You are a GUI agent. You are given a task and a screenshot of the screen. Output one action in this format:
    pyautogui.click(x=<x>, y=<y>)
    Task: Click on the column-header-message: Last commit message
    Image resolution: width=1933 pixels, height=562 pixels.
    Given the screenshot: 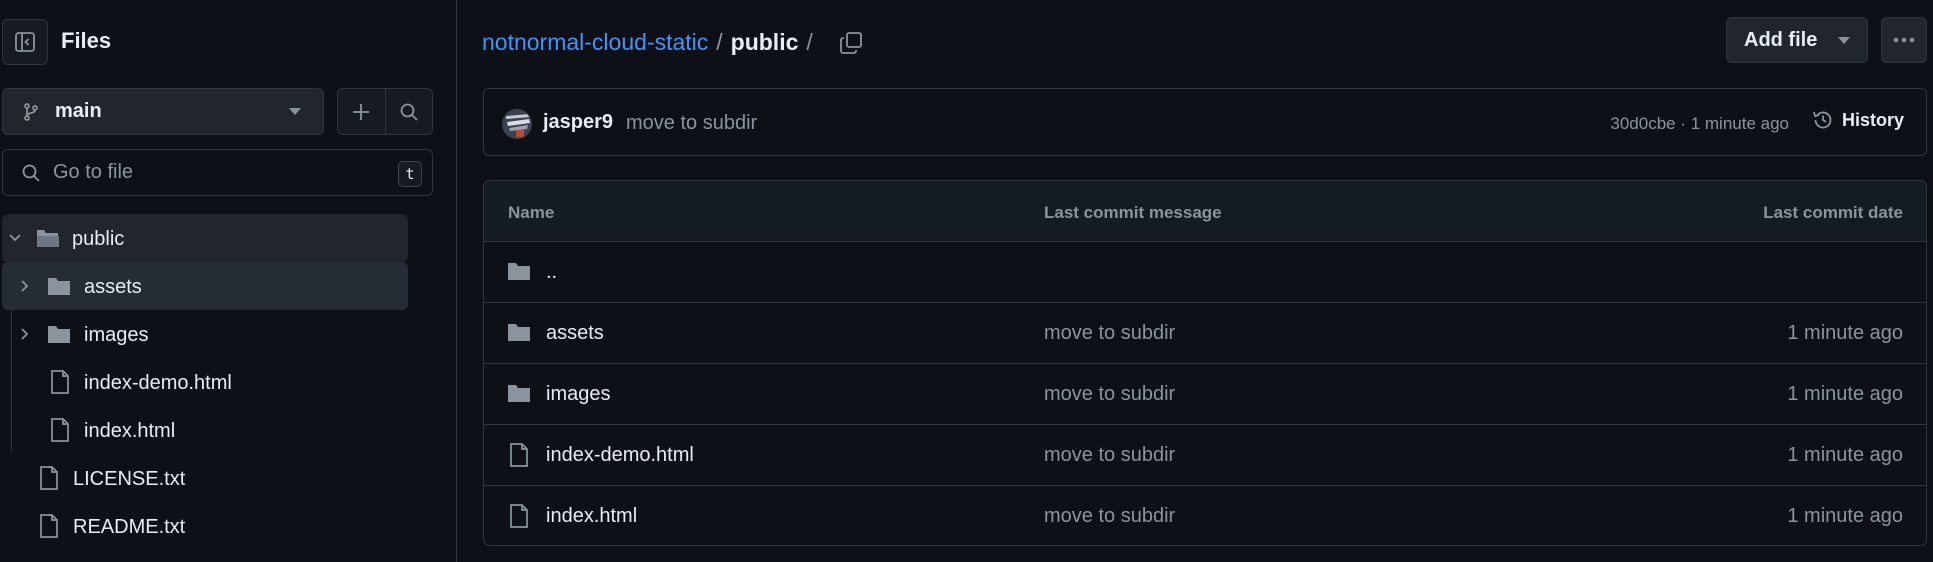 What is the action you would take?
    pyautogui.click(x=1133, y=212)
    